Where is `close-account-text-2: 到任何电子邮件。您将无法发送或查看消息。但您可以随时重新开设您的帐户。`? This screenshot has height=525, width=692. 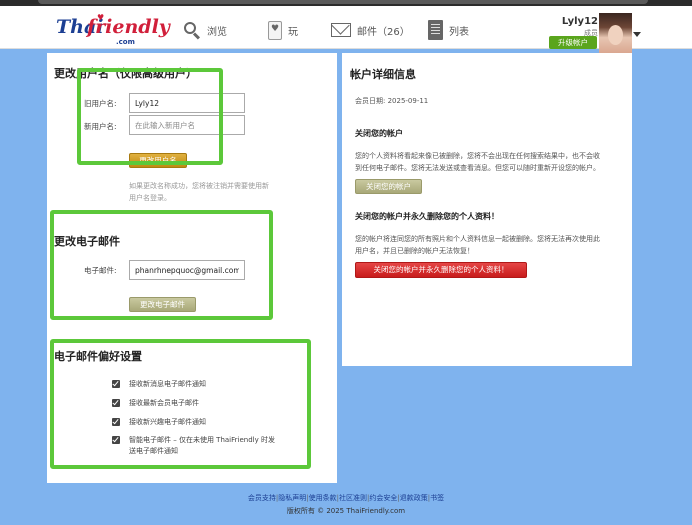
close-account-text-2: 到任何电子邮件。您将无法发送或查看消息。但您可以随时重新开设您的帐户。 is located at coordinates (477, 168).